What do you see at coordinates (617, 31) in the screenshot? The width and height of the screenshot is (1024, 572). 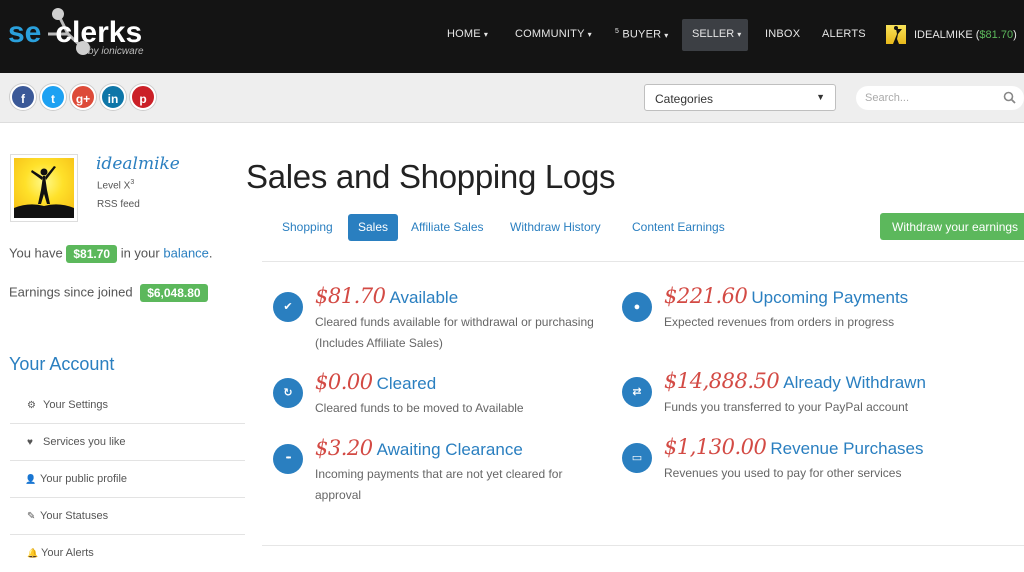 I see `buyer-badge: 5` at bounding box center [617, 31].